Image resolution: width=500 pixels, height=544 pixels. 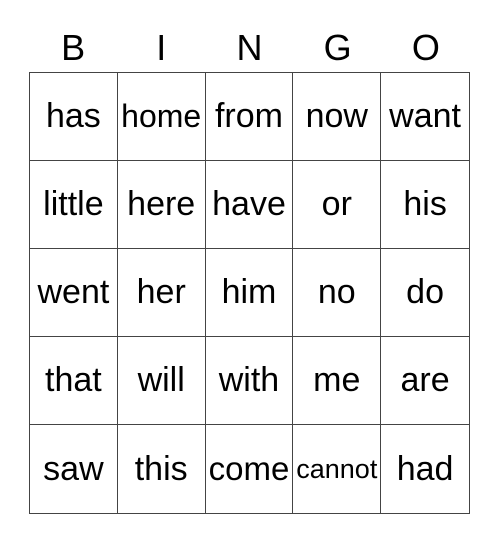 I want to click on header-letter-i: I, so click(x=161, y=47).